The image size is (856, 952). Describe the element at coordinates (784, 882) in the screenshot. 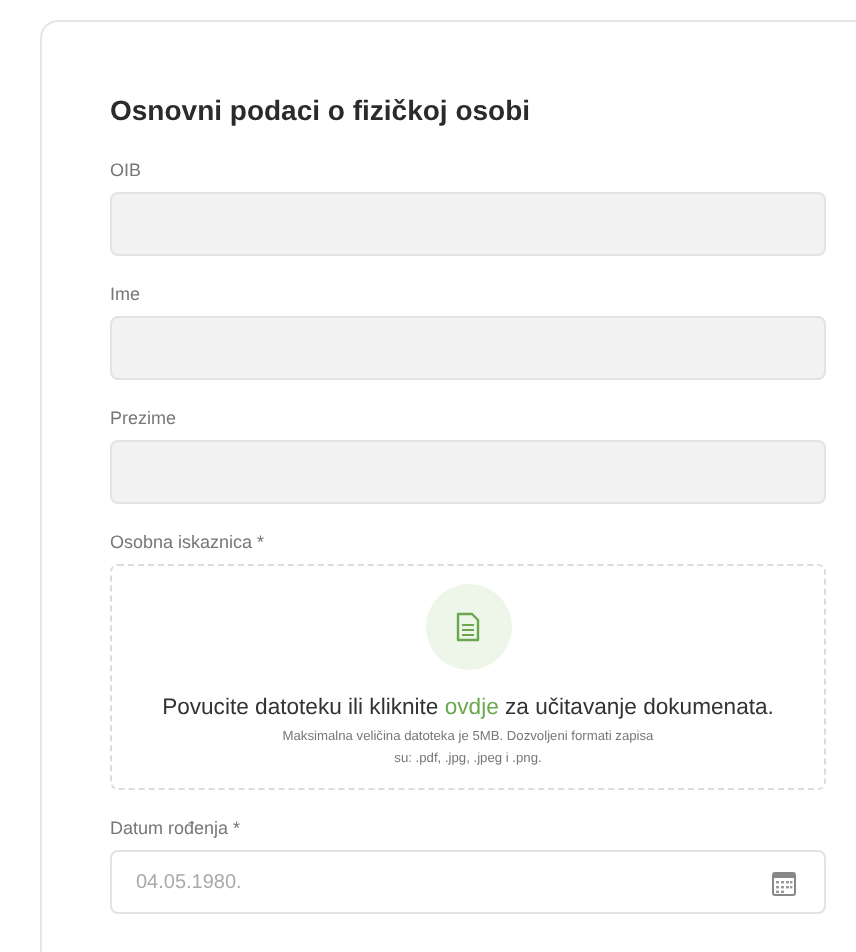

I see `calendar-icon` at that location.